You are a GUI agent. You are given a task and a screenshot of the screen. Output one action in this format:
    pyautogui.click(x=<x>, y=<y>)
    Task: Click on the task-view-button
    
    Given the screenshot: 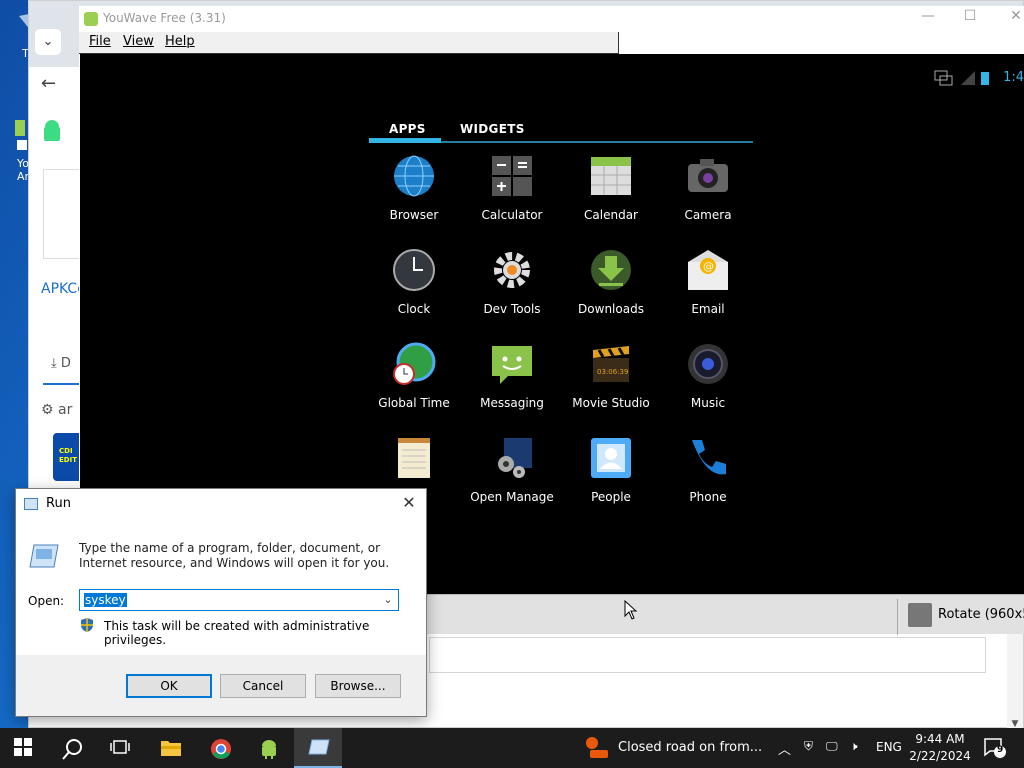 What is the action you would take?
    pyautogui.click(x=120, y=748)
    